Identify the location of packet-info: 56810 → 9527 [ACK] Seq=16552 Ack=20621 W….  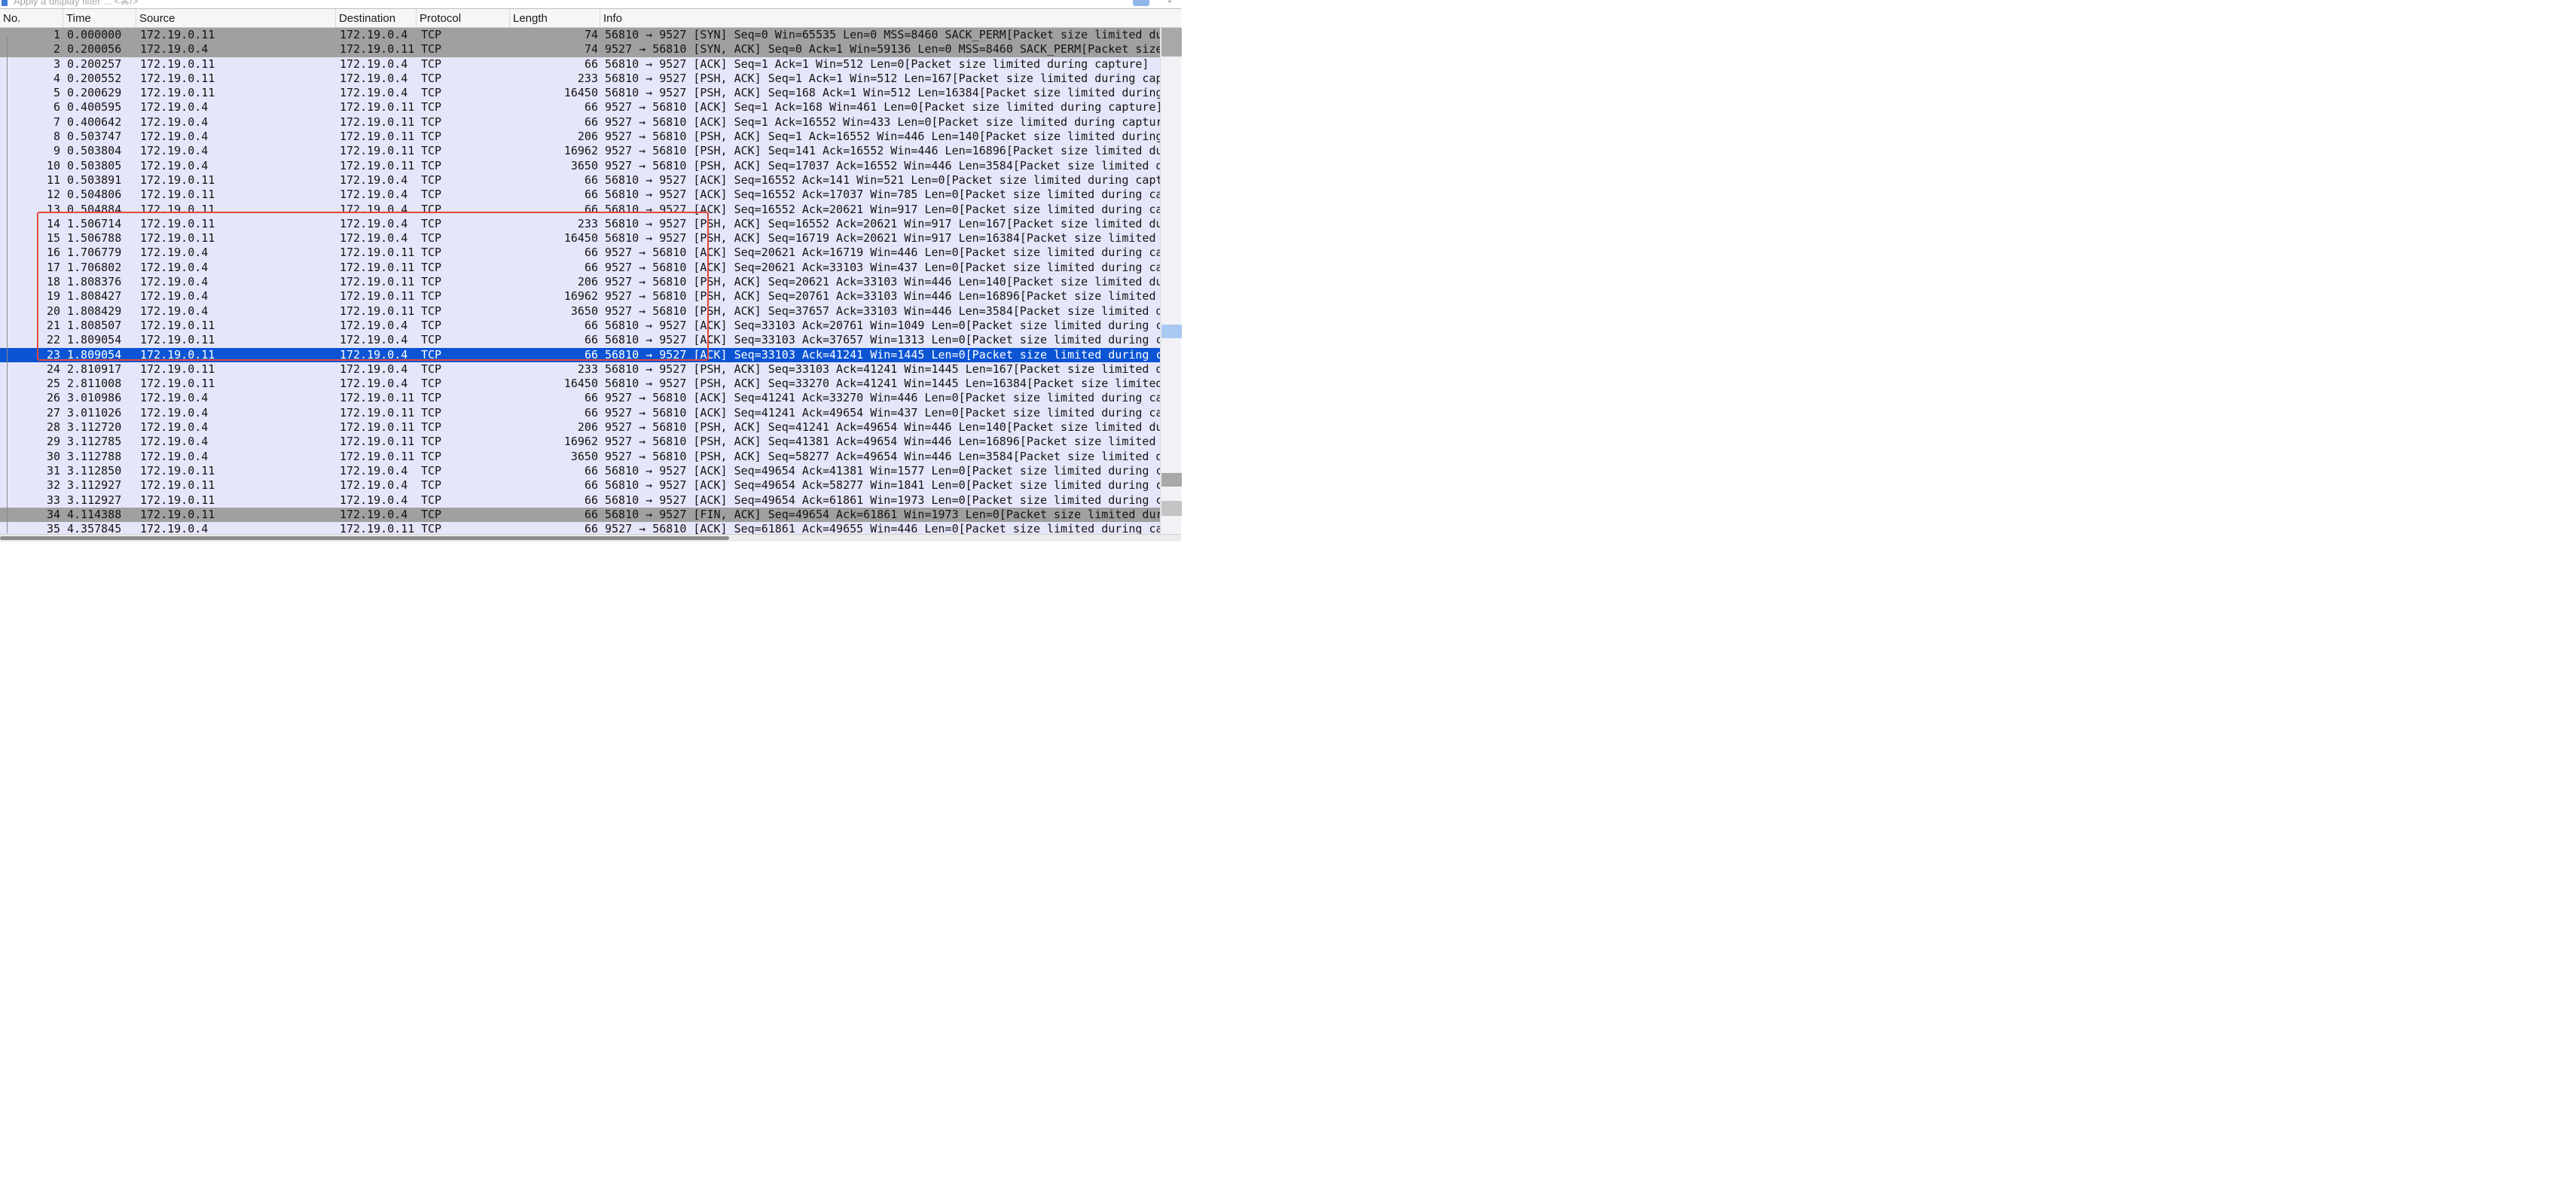
(883, 209).